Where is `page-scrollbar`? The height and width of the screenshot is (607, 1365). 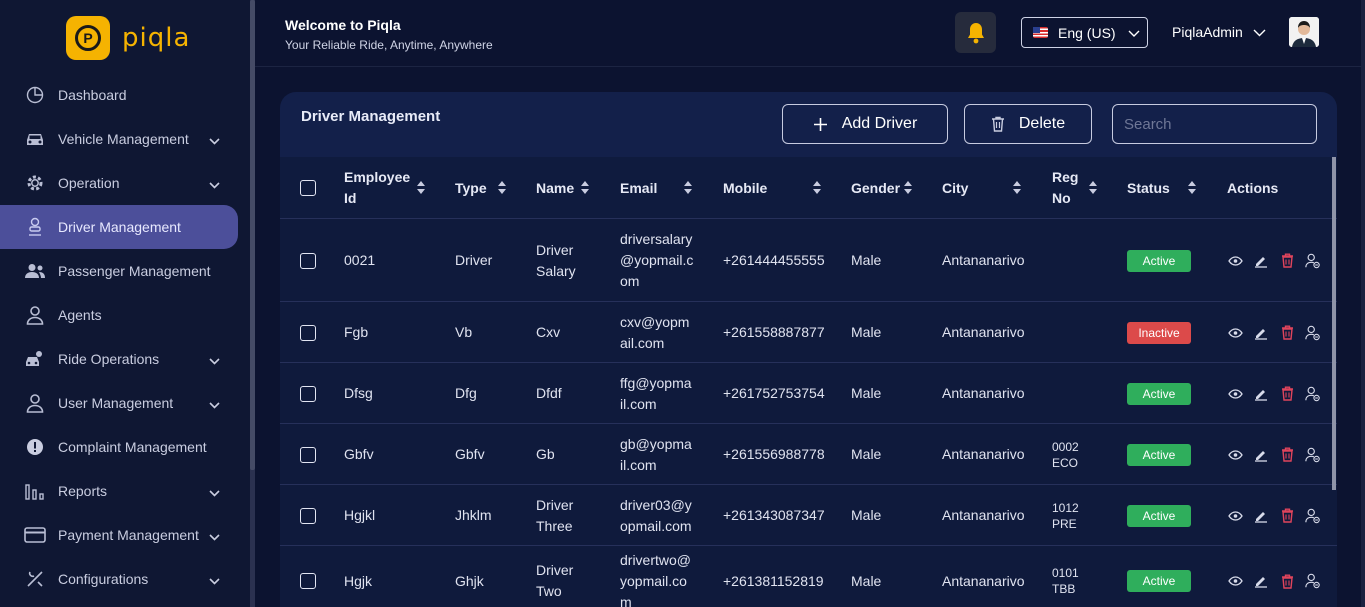
page-scrollbar is located at coordinates (1363, 303).